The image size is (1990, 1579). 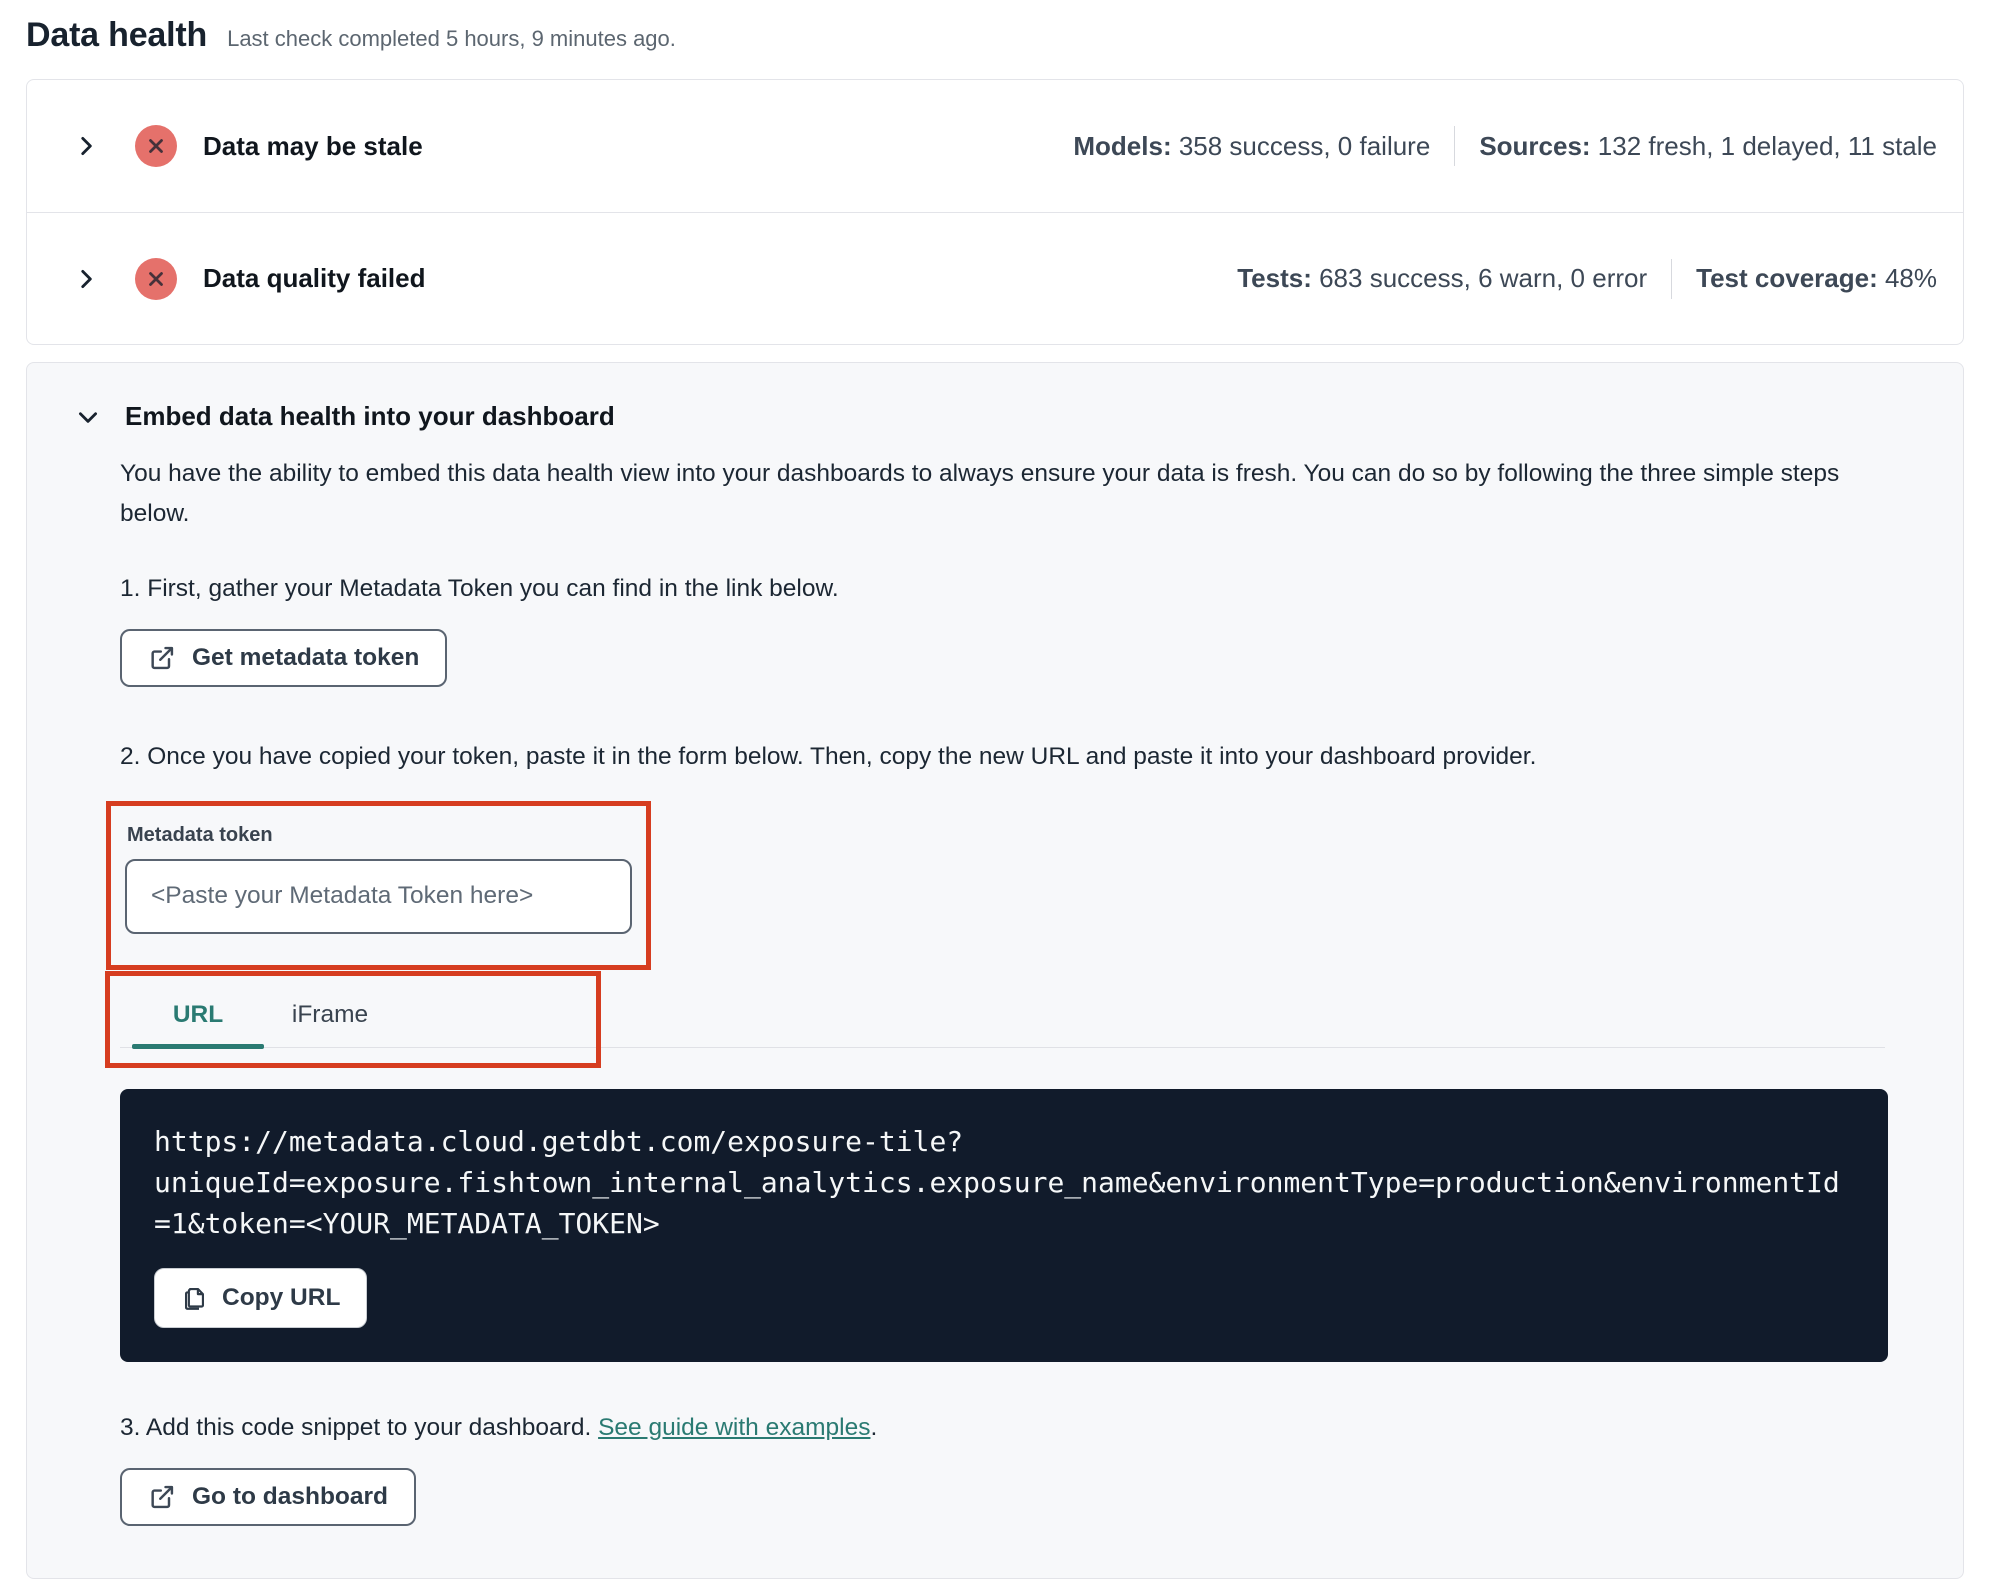 I want to click on tab-bar: URL iFrame, so click(x=1002, y=1013).